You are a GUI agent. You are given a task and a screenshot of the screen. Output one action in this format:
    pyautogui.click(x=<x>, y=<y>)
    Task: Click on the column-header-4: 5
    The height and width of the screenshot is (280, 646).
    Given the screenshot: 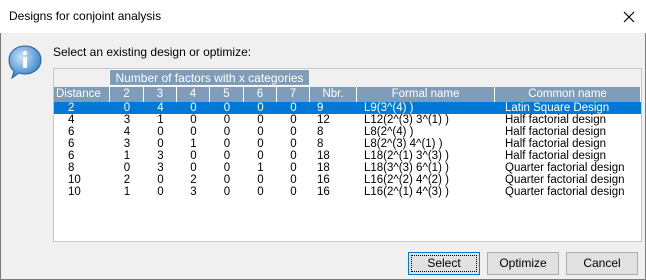 What is the action you would take?
    pyautogui.click(x=227, y=94)
    